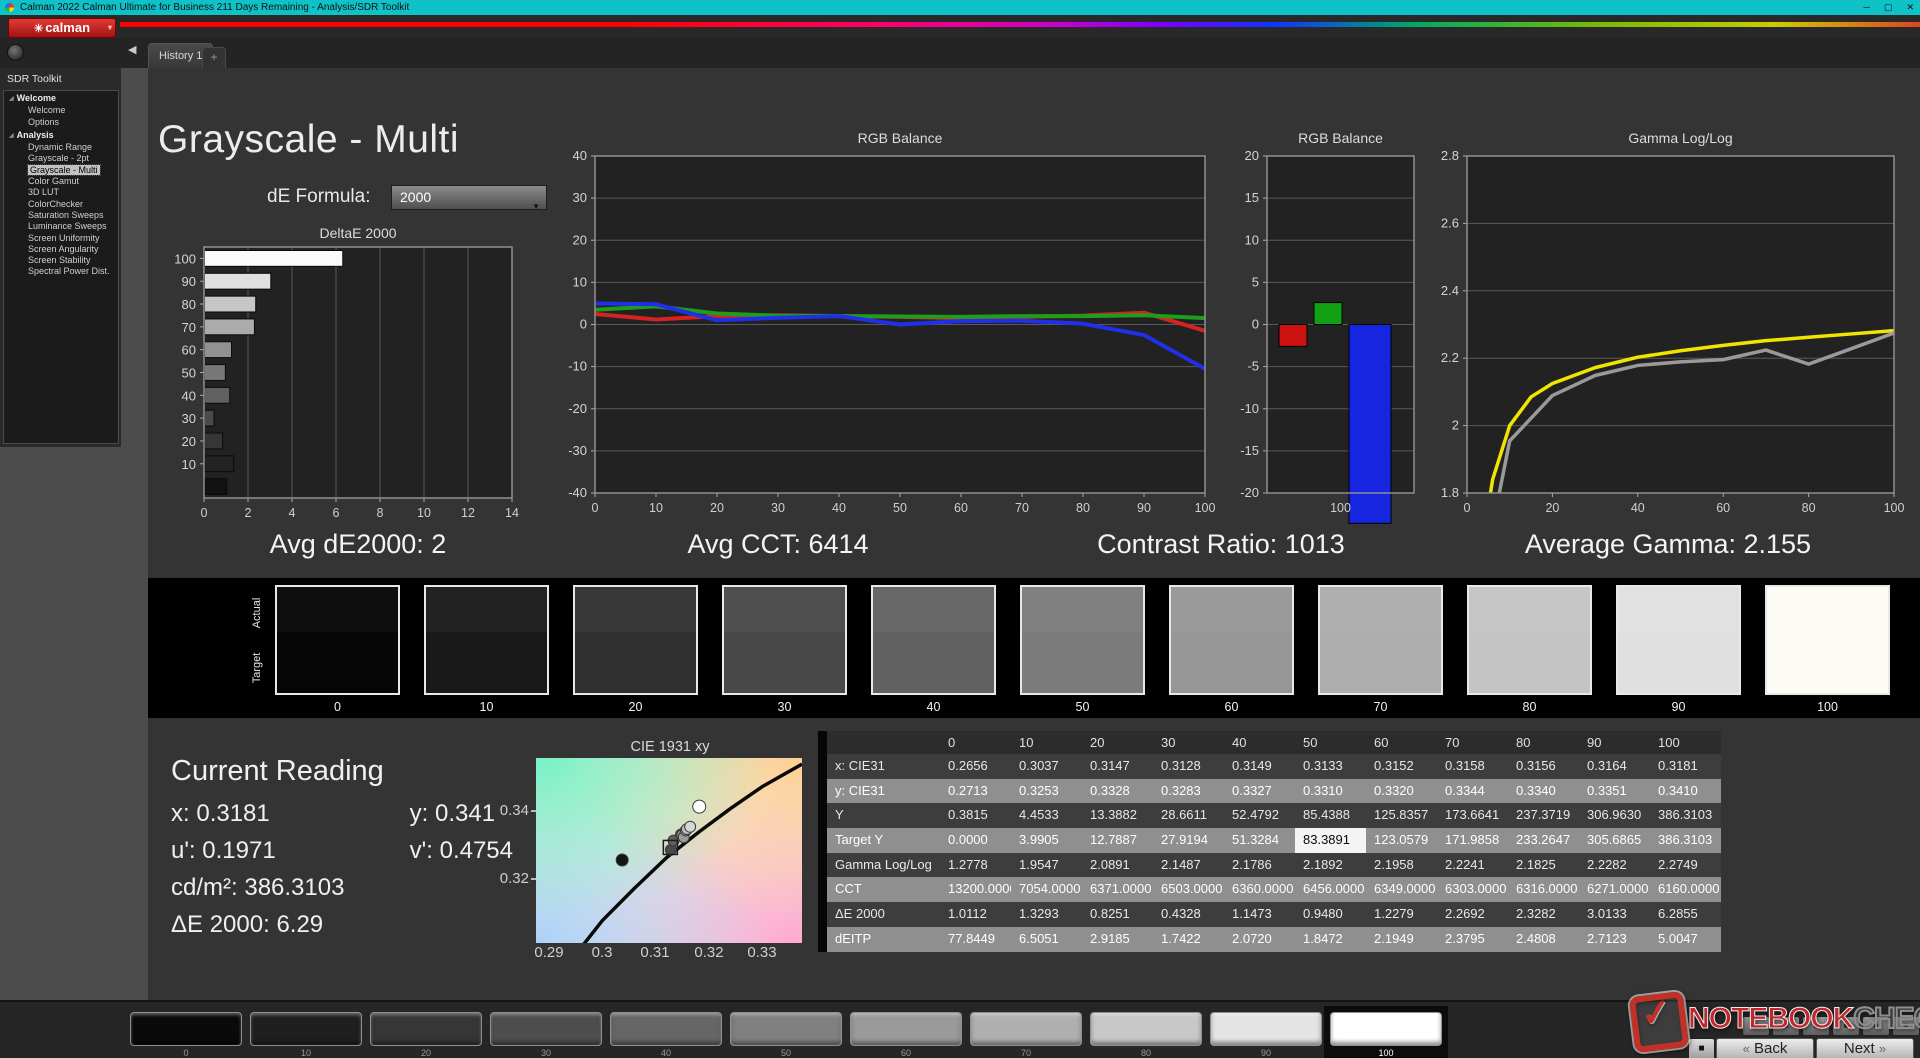 The height and width of the screenshot is (1058, 1920). Describe the element at coordinates (1678, 938) in the screenshot. I see `table-cell: 5.0047` at that location.